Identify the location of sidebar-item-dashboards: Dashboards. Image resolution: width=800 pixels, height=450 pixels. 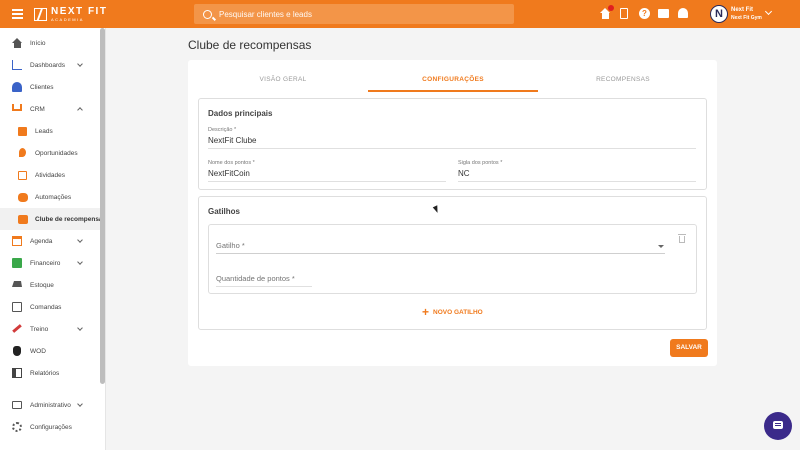
(50, 65).